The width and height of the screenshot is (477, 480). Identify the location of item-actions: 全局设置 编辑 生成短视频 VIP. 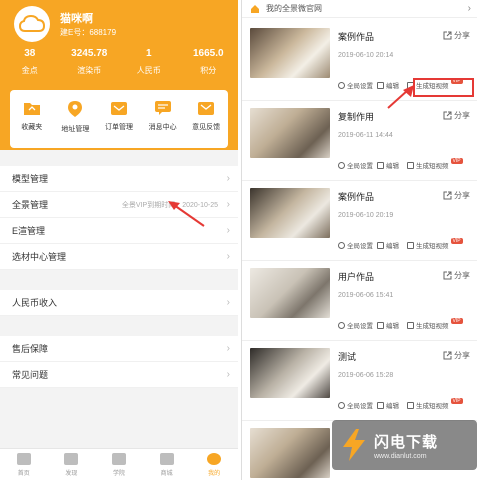
(406, 404).